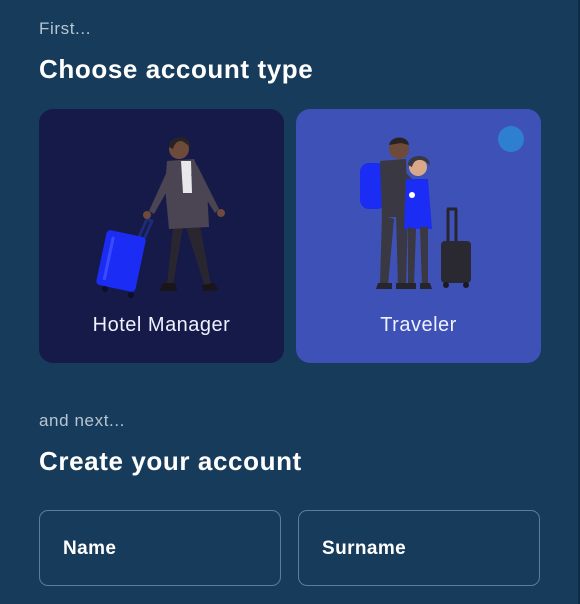 The width and height of the screenshot is (580, 604). What do you see at coordinates (176, 69) in the screenshot?
I see `choose-account-type-title: Choose account type` at bounding box center [176, 69].